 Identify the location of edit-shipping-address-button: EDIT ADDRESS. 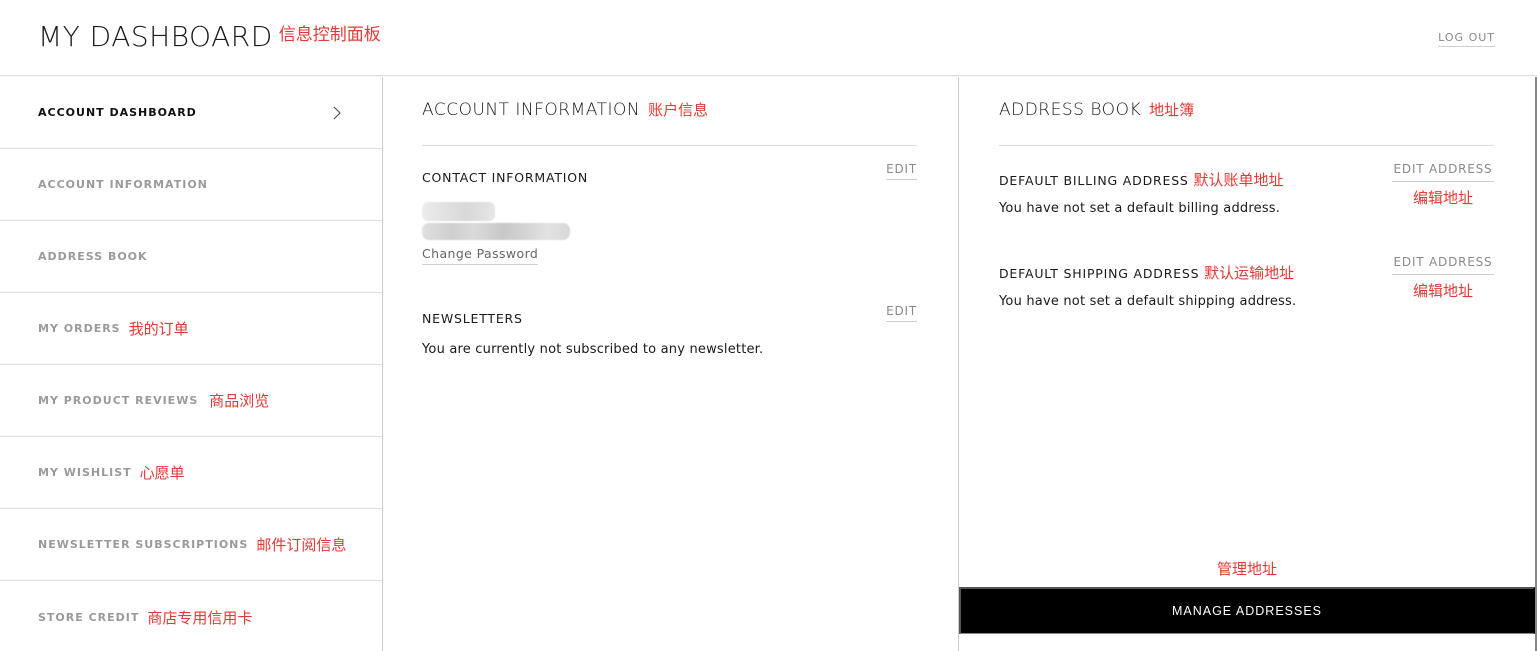
(1443, 265).